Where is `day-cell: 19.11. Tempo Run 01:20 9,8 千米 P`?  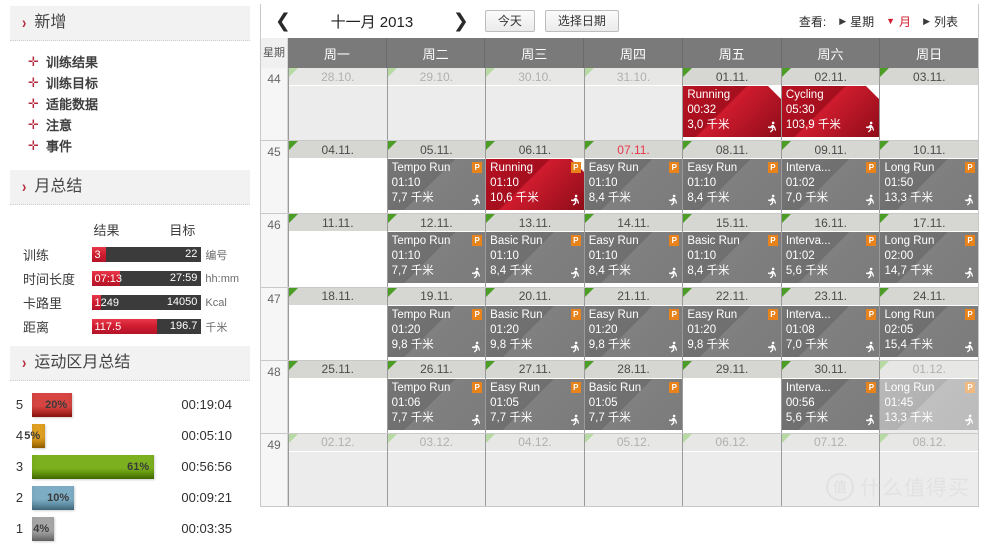
day-cell: 19.11. Tempo Run 01:20 9,8 千米 P is located at coordinates (436, 323).